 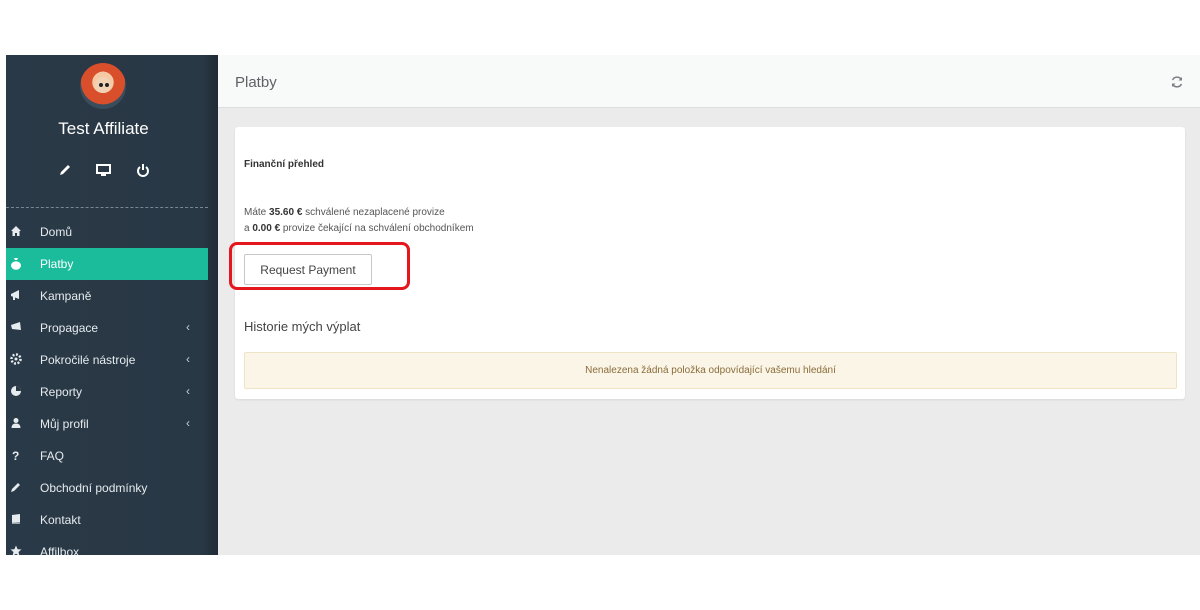 What do you see at coordinates (17, 360) in the screenshot?
I see `gear-icon` at bounding box center [17, 360].